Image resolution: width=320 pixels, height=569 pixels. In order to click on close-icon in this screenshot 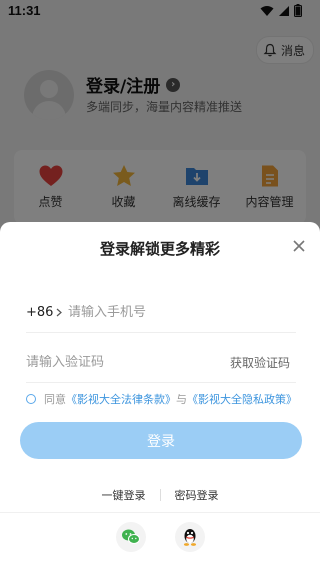, I will do `click(299, 246)`.